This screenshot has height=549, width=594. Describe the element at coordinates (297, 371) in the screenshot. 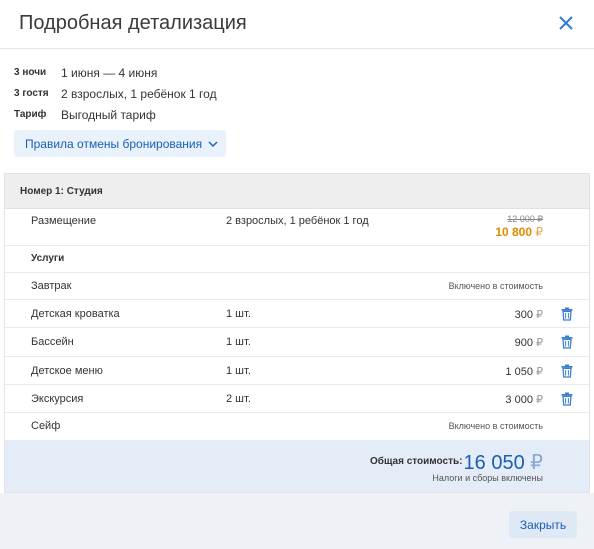

I see `service-row: Детское меню 1 шт. 1 050 ₽` at that location.